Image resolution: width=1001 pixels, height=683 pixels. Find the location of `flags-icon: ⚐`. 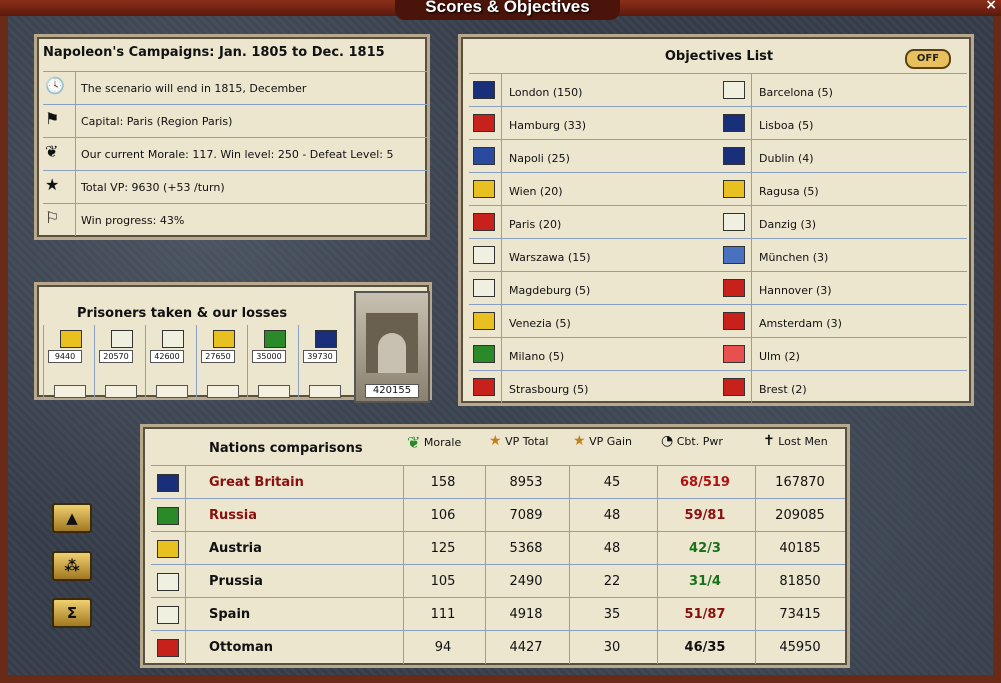

flags-icon: ⚐ is located at coordinates (52, 217).